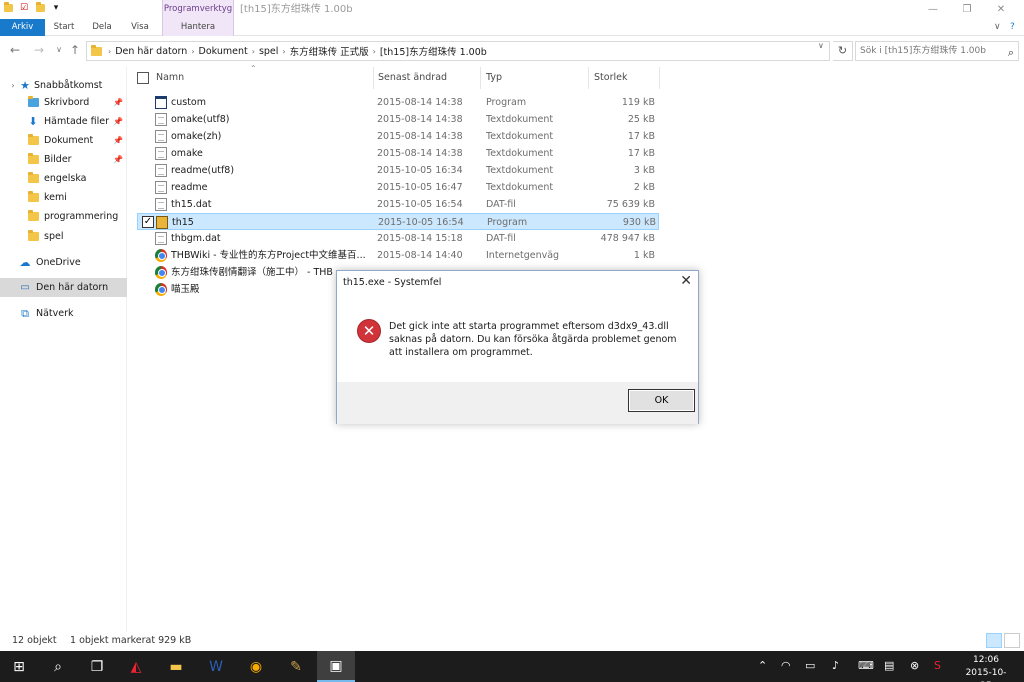 This screenshot has height=682, width=1024. What do you see at coordinates (161, 289) in the screenshot?
I see `chrome-shortcut-icon` at bounding box center [161, 289].